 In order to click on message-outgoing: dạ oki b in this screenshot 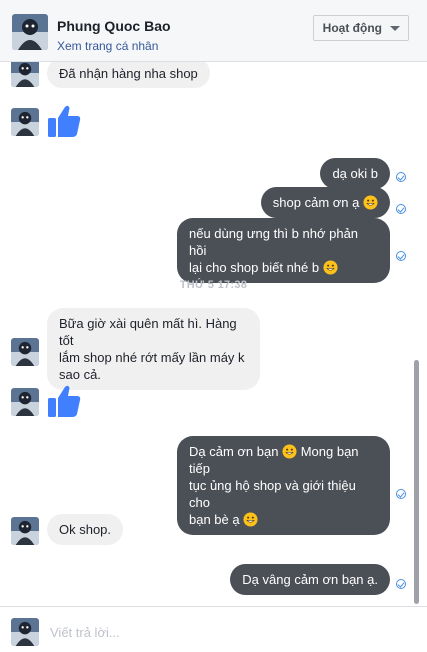, I will do `click(355, 173)`.